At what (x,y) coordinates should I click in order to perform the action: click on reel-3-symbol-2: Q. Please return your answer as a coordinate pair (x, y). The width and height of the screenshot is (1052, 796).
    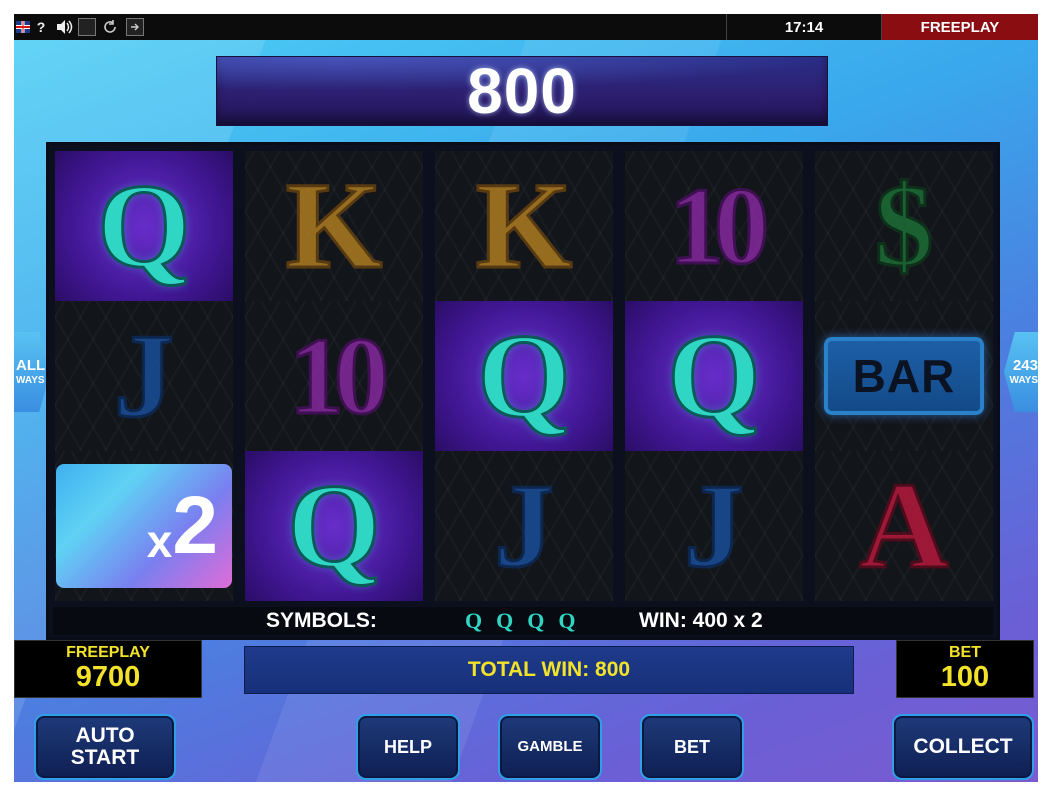
    Looking at the image, I should click on (524, 376).